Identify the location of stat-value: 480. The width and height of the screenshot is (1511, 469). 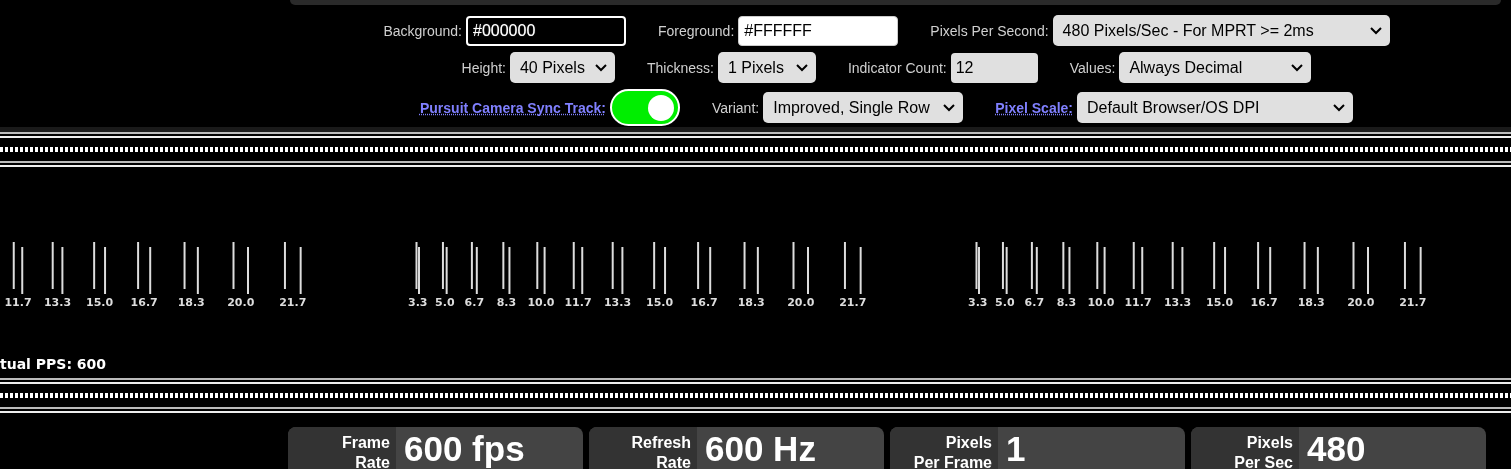
(1336, 448).